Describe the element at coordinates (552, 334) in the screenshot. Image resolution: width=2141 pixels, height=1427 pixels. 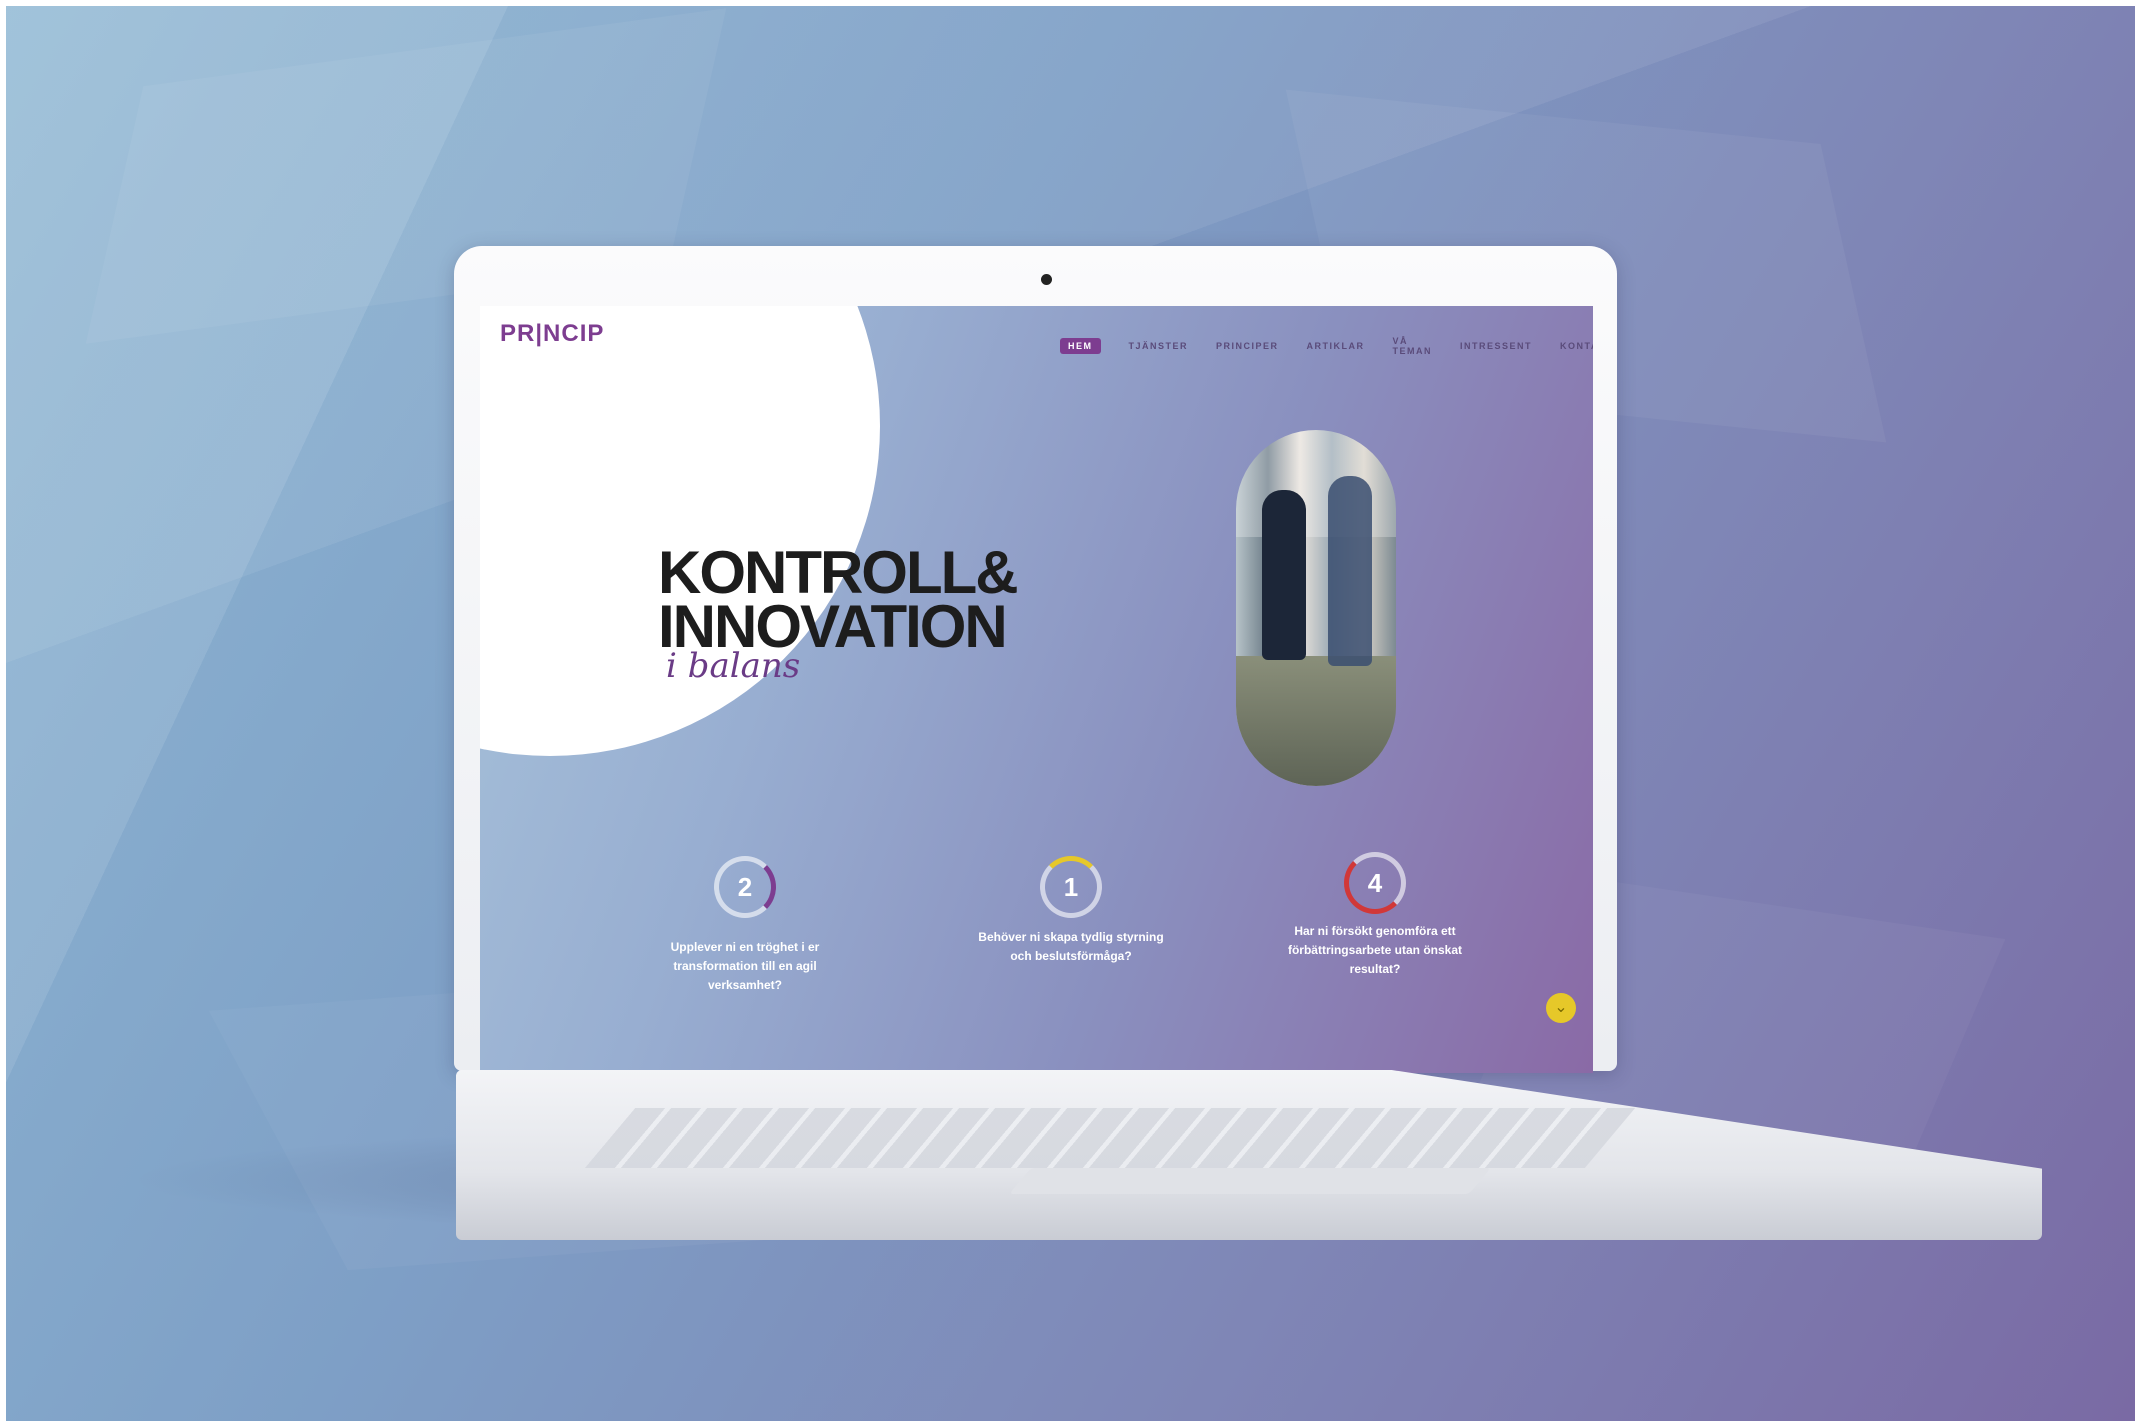
I see `site-logo: PR|NCIP` at that location.